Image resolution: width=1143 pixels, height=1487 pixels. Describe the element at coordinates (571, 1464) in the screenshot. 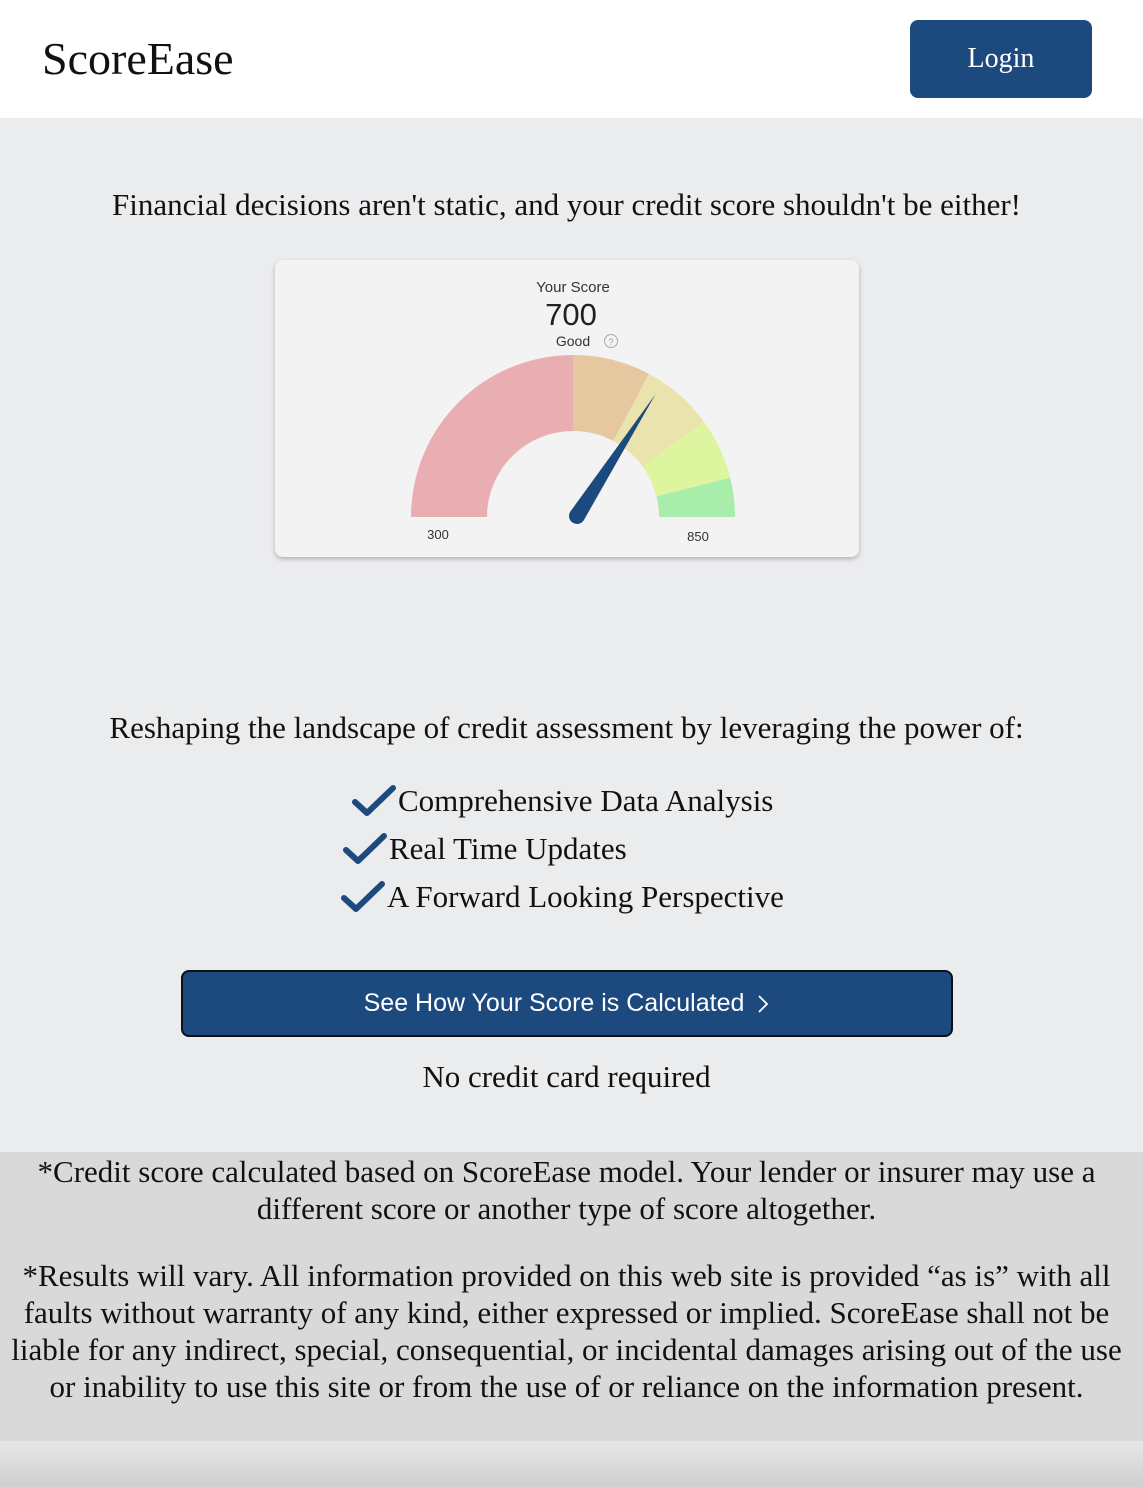

I see `bottom-bar` at that location.